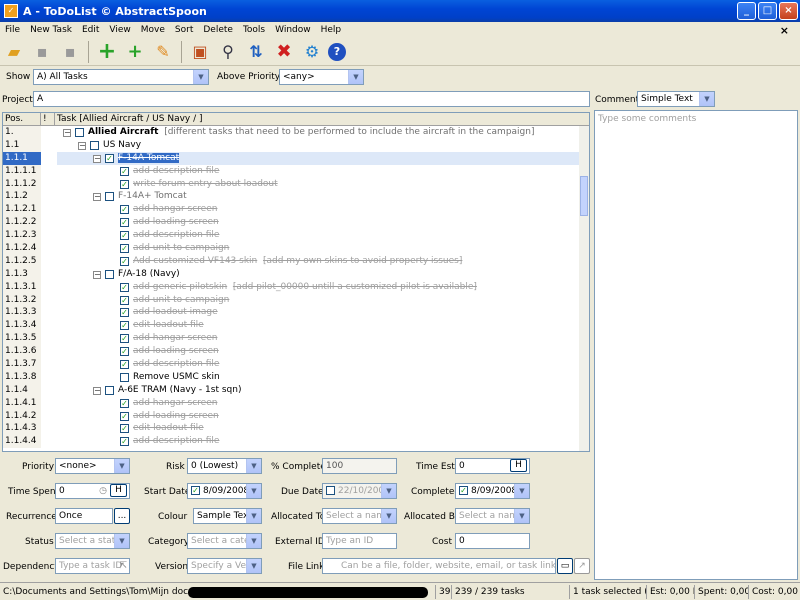  Describe the element at coordinates (92, 466) in the screenshot. I see `priority-select: <none> ▼` at that location.